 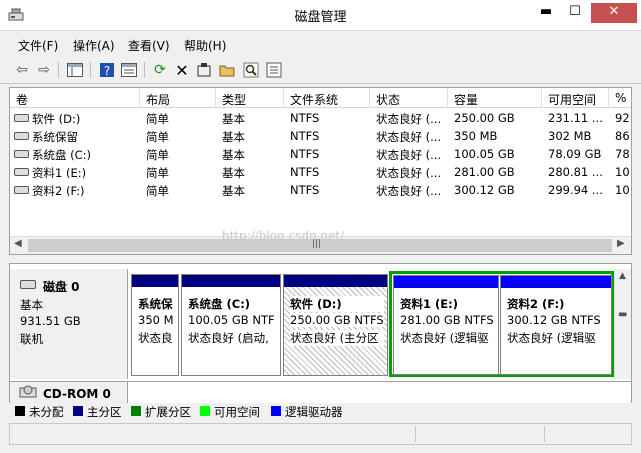 I want to click on maximize-button: ☐, so click(x=575, y=13).